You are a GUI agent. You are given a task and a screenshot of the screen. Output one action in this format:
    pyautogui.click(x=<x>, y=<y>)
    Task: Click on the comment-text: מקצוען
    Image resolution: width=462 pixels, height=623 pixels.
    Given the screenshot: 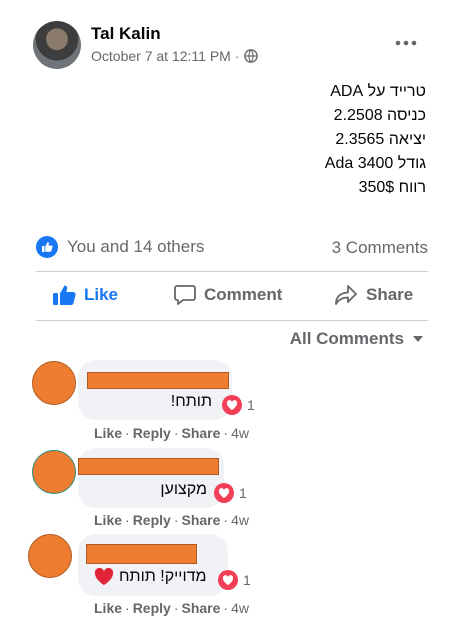 What is the action you would take?
    pyautogui.click(x=183, y=489)
    